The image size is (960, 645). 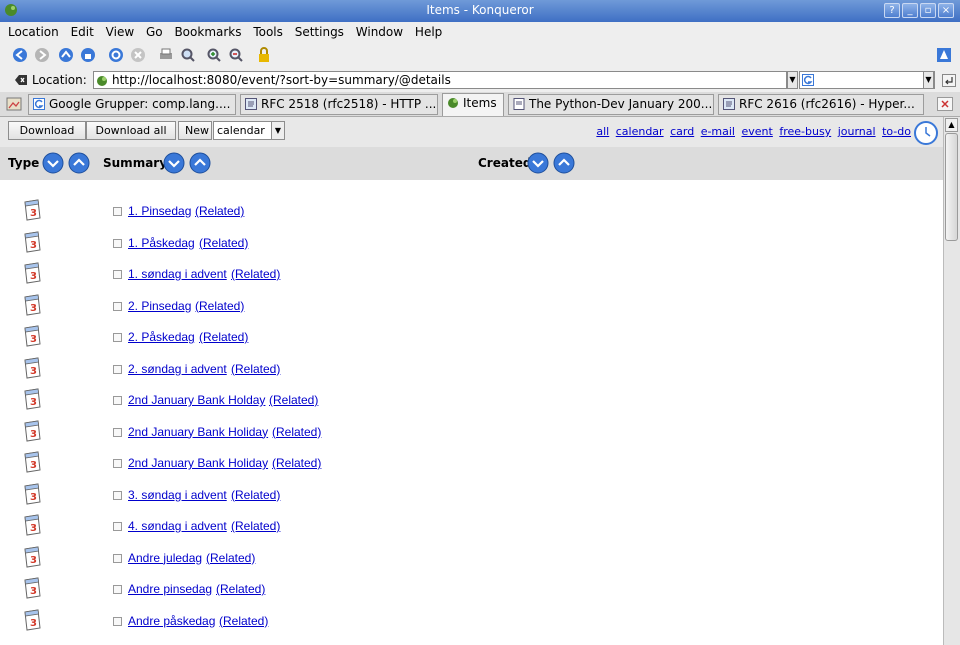 What do you see at coordinates (951, 381) in the screenshot?
I see `vertical-scrollbar: ▲` at bounding box center [951, 381].